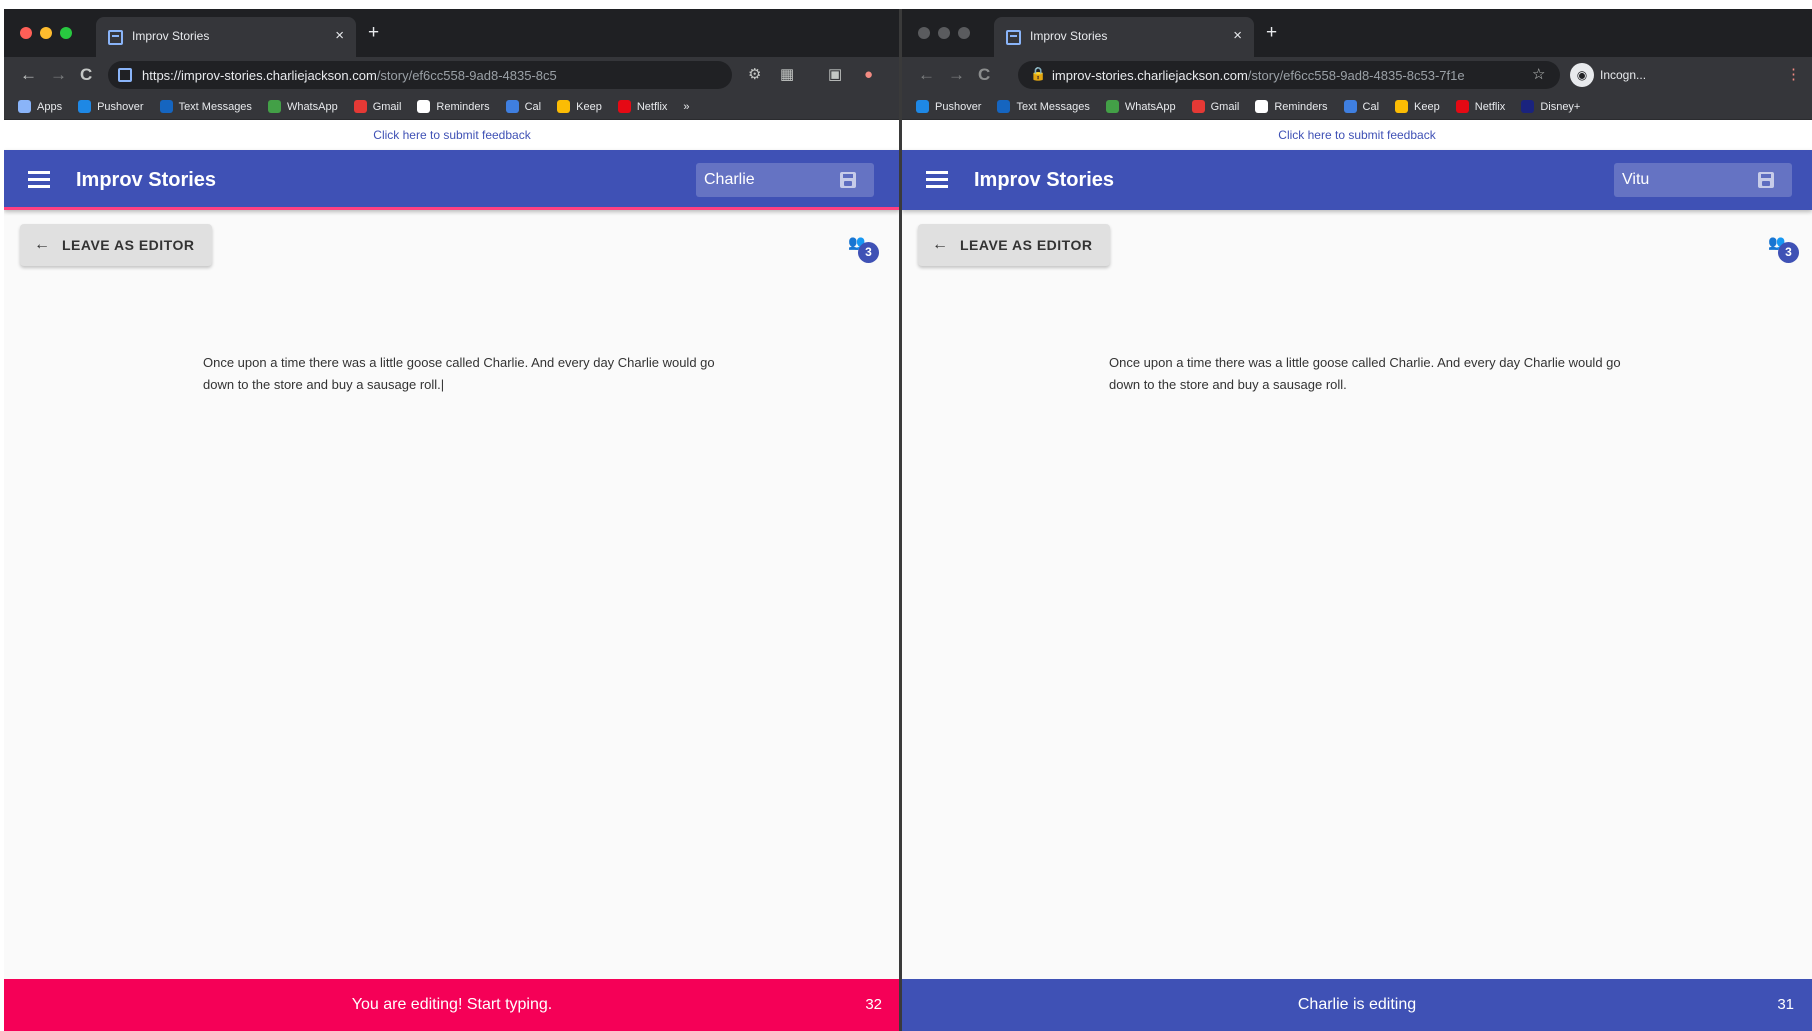 This screenshot has height=1031, width=1812. Describe the element at coordinates (787, 75) in the screenshot. I see `extension-grid-icon: ▦` at that location.